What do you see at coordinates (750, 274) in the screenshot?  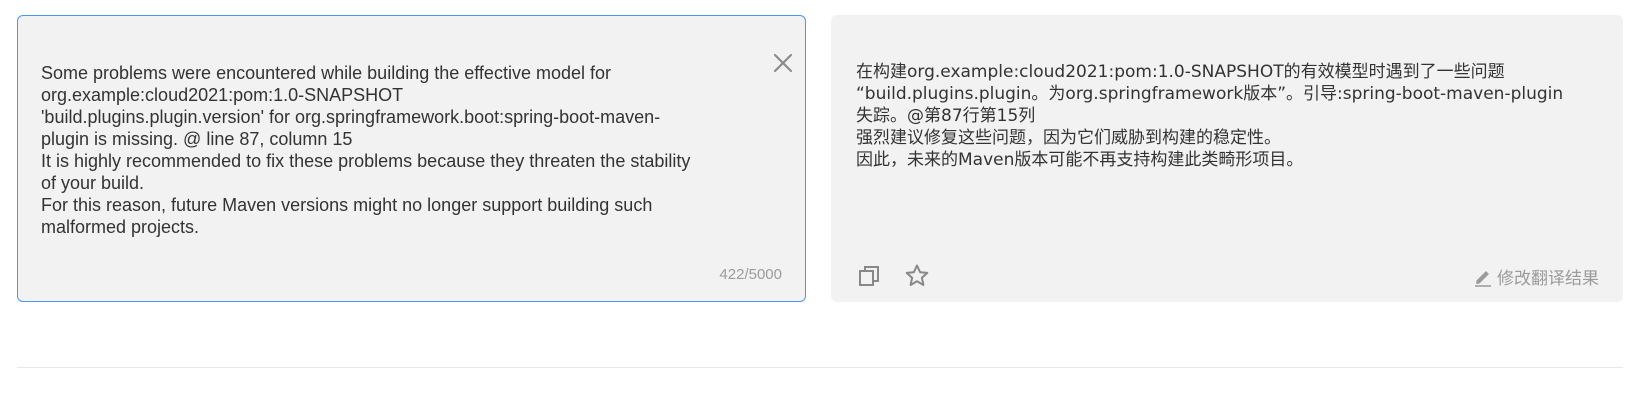 I see `character-count: 422/5000` at bounding box center [750, 274].